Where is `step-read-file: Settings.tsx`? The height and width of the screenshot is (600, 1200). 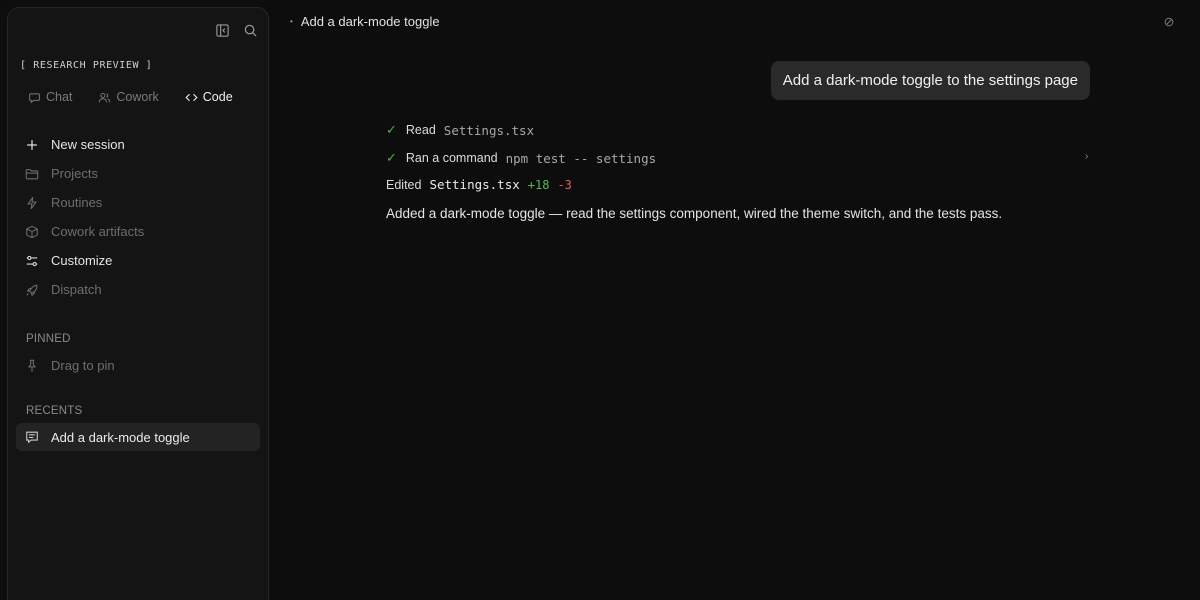 step-read-file: Settings.tsx is located at coordinates (489, 130).